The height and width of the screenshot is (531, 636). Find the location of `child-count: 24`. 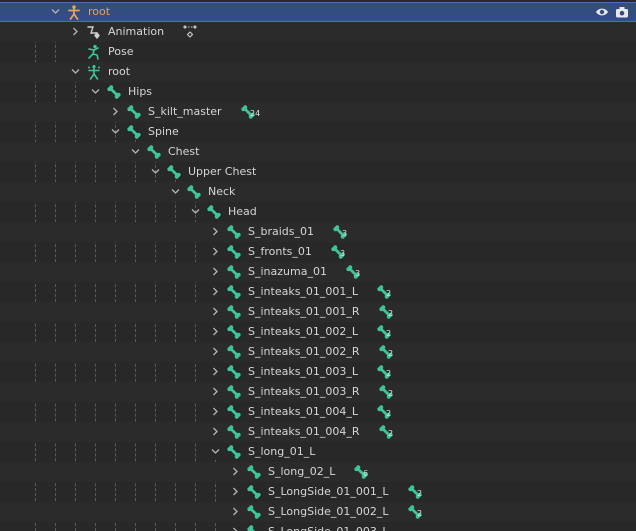

child-count: 24 is located at coordinates (255, 113).